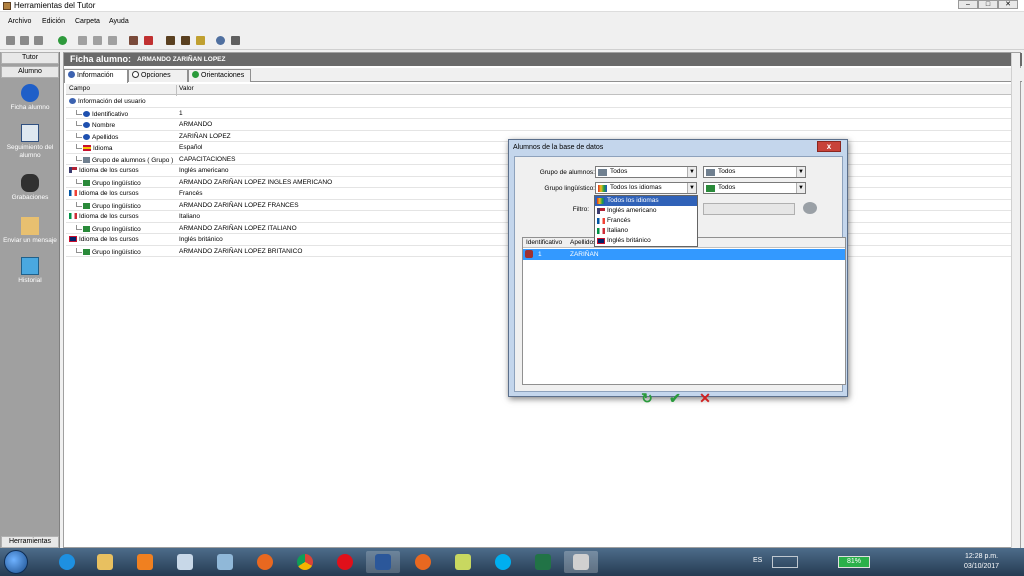 The height and width of the screenshot is (576, 1024). Describe the element at coordinates (345, 562) in the screenshot. I see `taskbar-opera` at that location.